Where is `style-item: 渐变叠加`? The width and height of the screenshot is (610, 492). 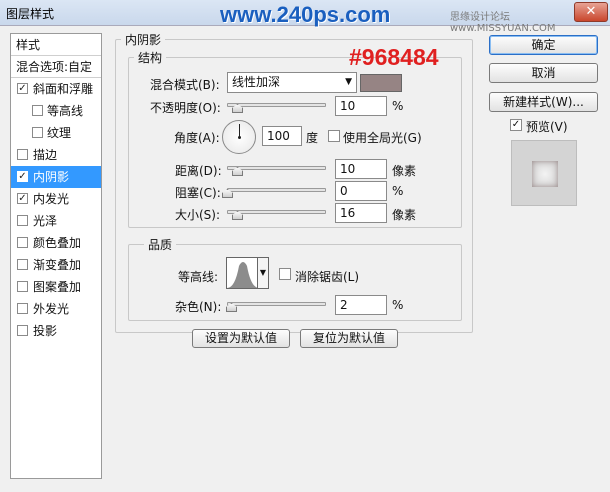 style-item: 渐变叠加 is located at coordinates (56, 265).